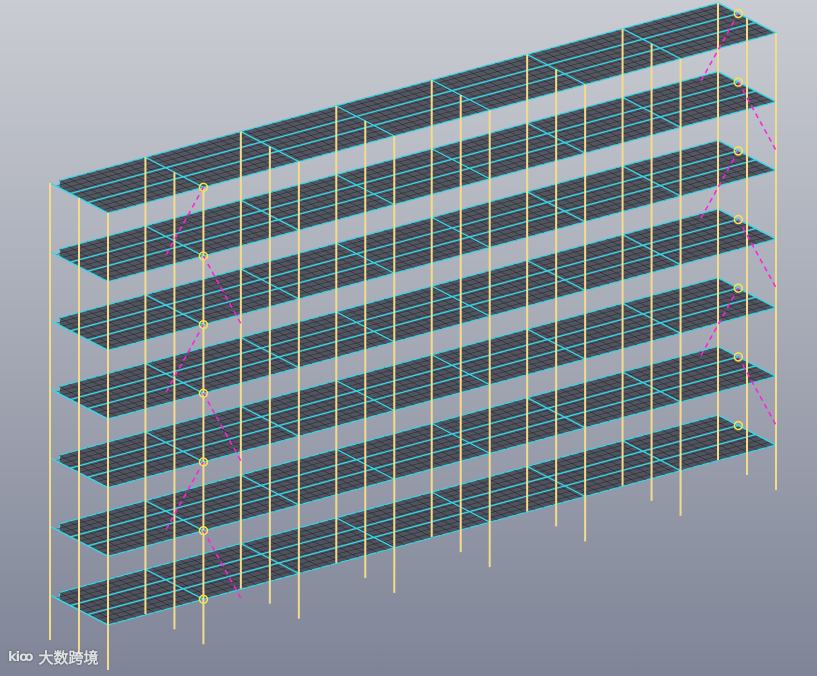 The height and width of the screenshot is (676, 817). Describe the element at coordinates (68, 658) in the screenshot. I see `watermark-text: 大数跨境` at that location.